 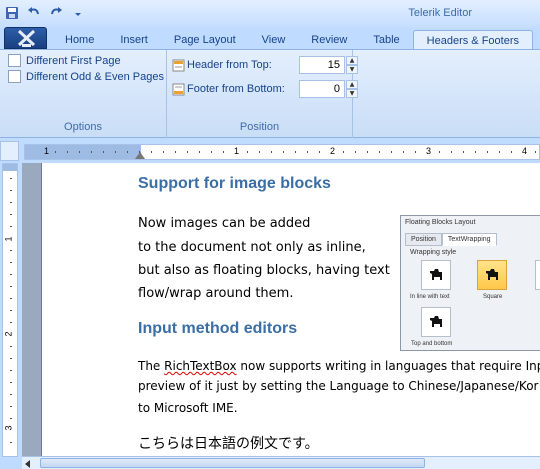 What do you see at coordinates (10, 167) in the screenshot?
I see `ruler-top-margin` at bounding box center [10, 167].